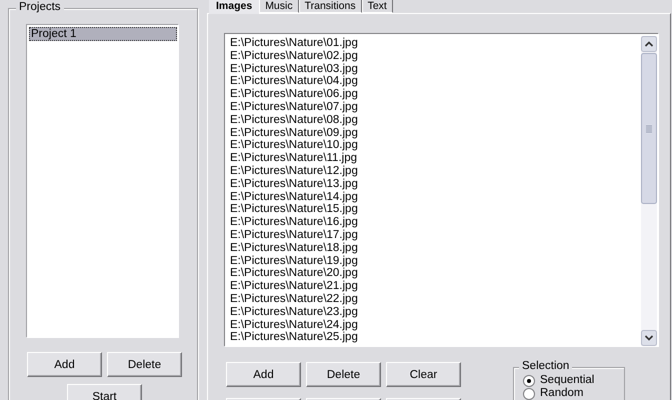  What do you see at coordinates (435, 197) in the screenshot?
I see `file-item: E:\Pictures\Nature\14.jpg` at bounding box center [435, 197].